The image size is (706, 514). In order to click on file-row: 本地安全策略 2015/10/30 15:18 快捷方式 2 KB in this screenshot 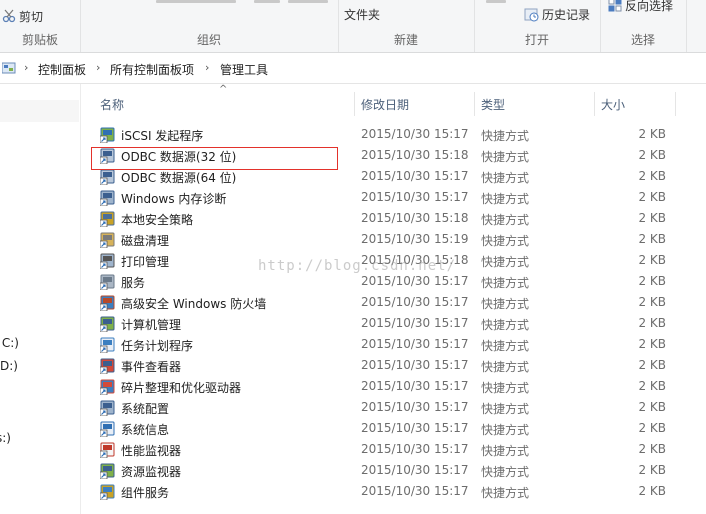, I will do `click(386, 218)`.